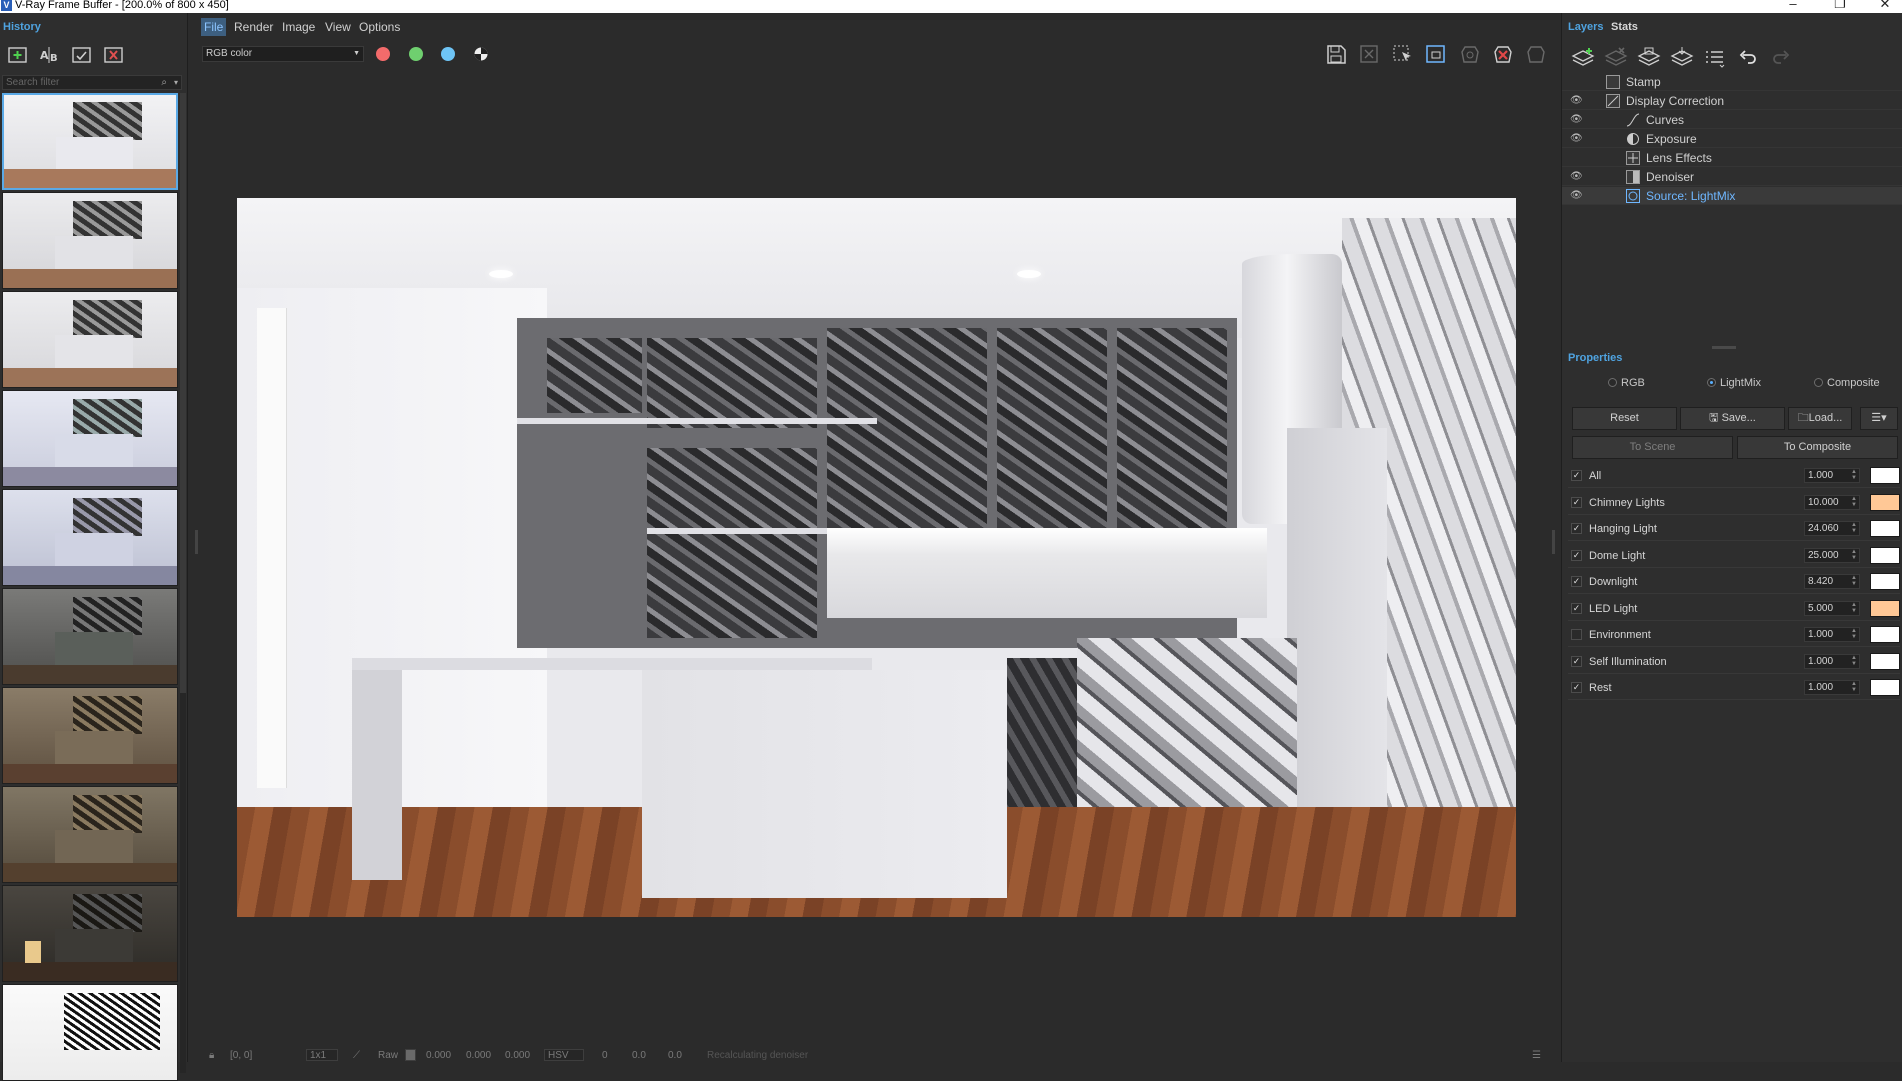 This screenshot has height=1081, width=1902. I want to click on menu-file: File, so click(214, 27).